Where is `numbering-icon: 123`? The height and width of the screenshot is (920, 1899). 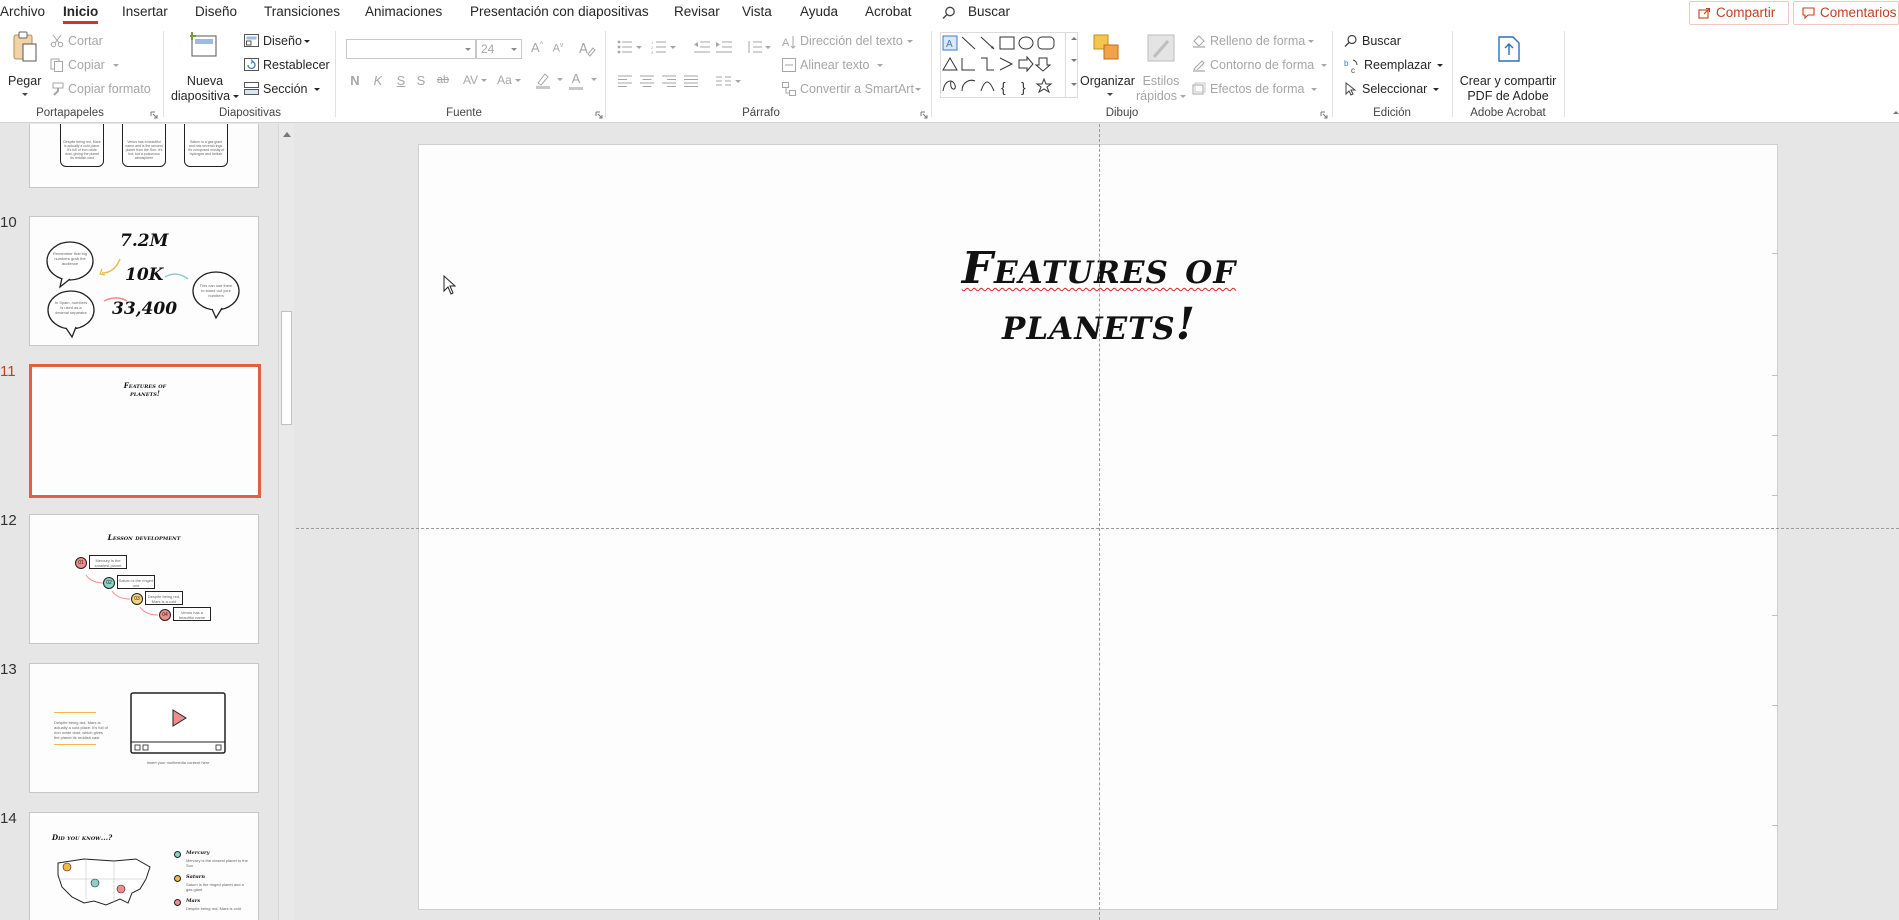
numbering-icon: 123 is located at coordinates (664, 47).